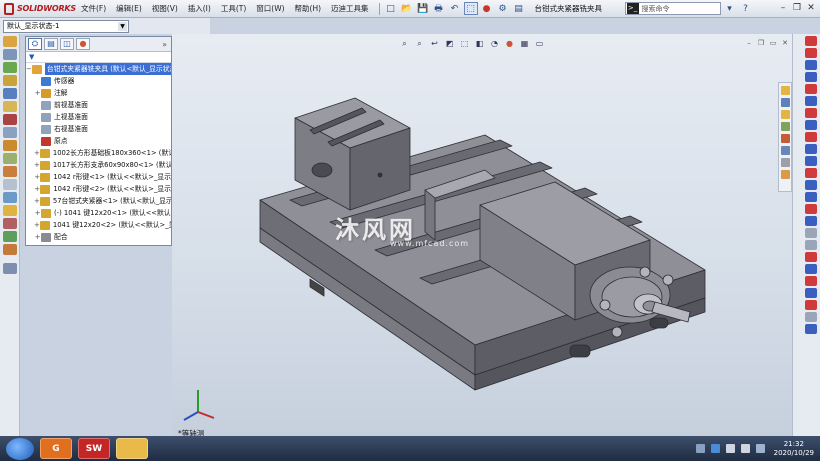  Describe the element at coordinates (811, 269) in the screenshot. I see `move-entities-icon` at that location.